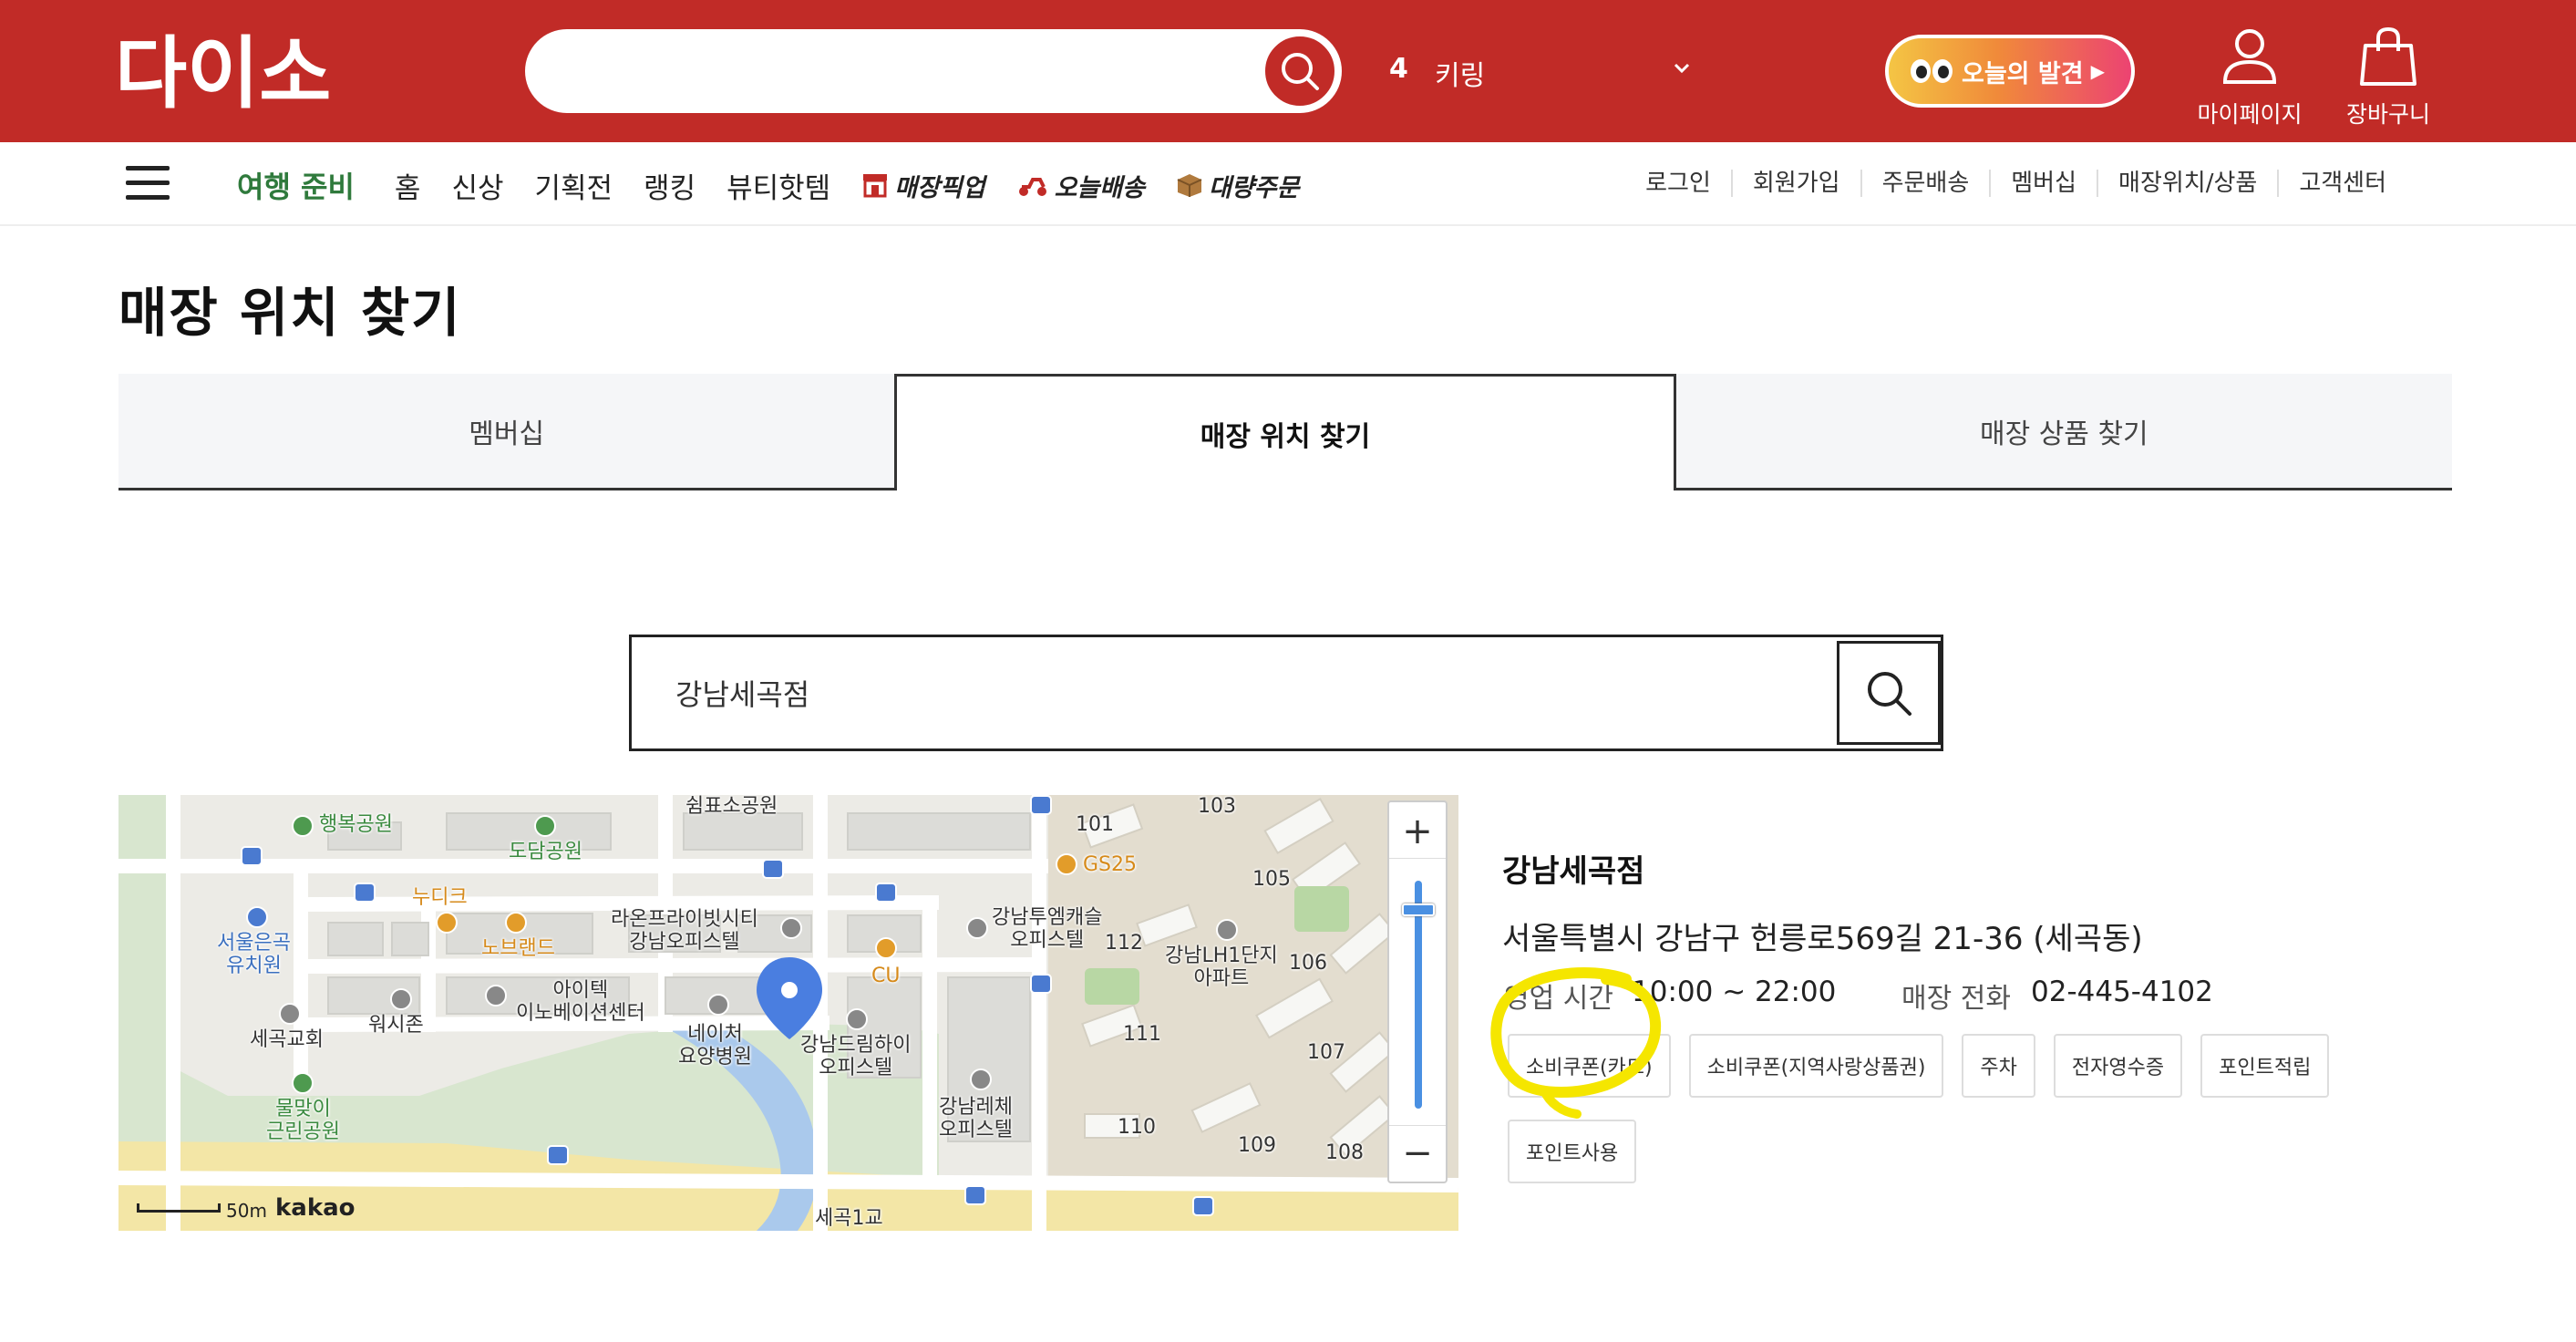  I want to click on discover-today-button: 오늘의 발견 ▶, so click(2010, 71).